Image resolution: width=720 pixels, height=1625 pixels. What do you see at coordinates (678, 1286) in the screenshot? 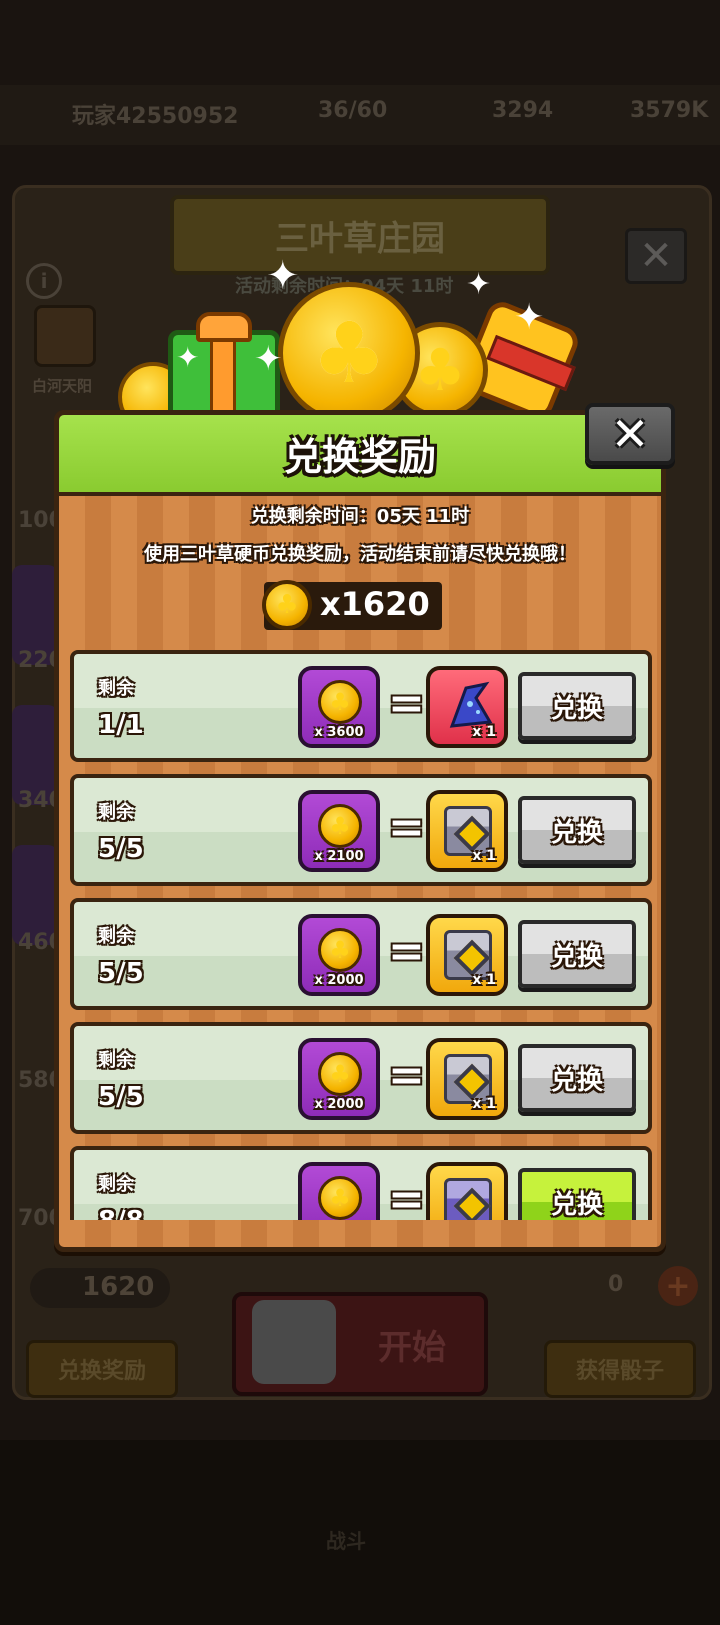
I see `add-dice-icon: +` at bounding box center [678, 1286].